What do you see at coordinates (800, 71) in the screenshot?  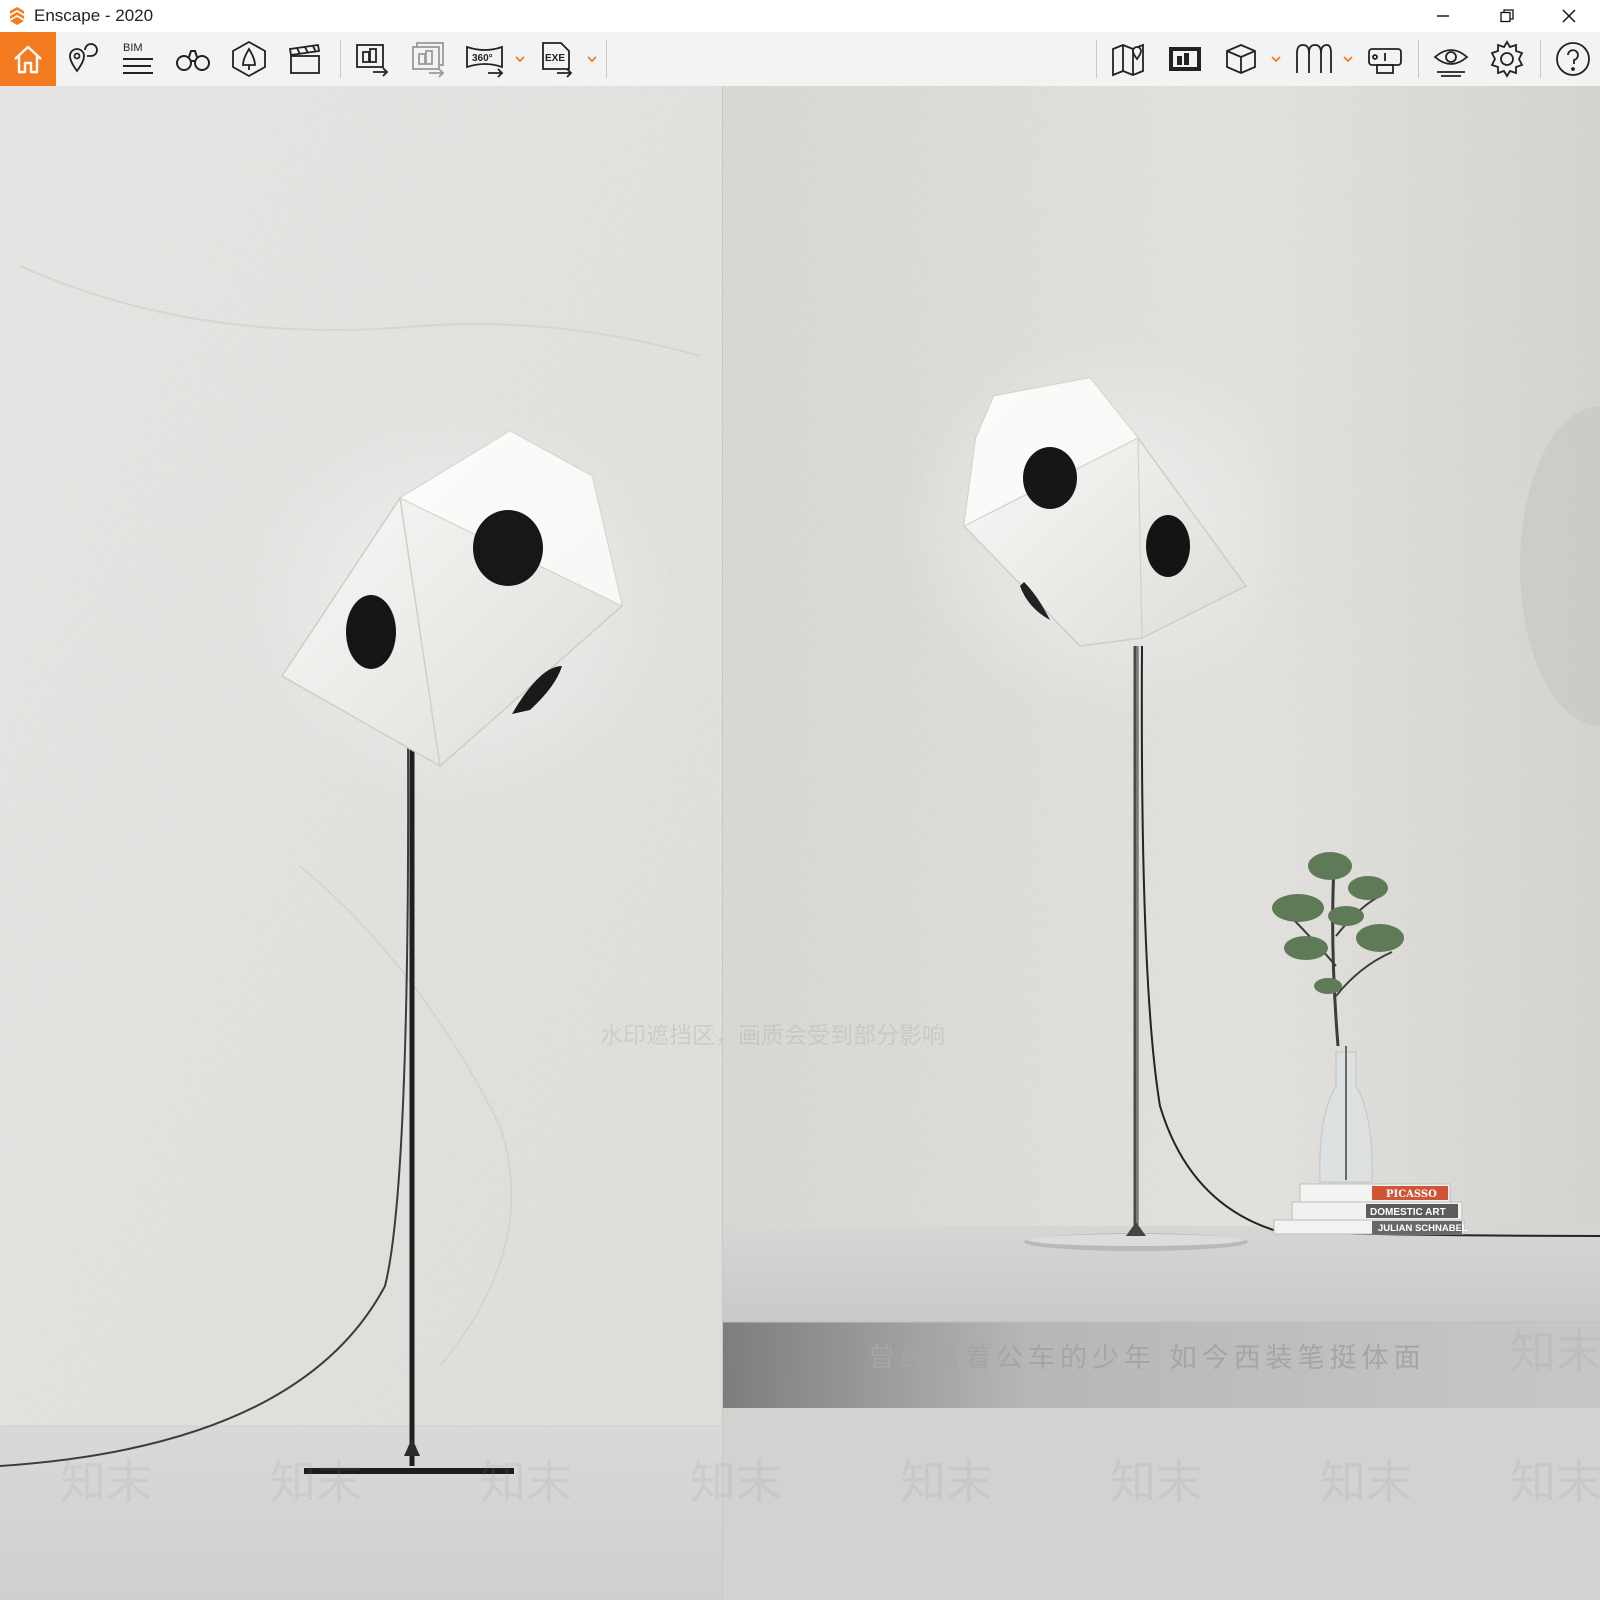 I see `main-toolbar: BIM 360° EXE` at bounding box center [800, 71].